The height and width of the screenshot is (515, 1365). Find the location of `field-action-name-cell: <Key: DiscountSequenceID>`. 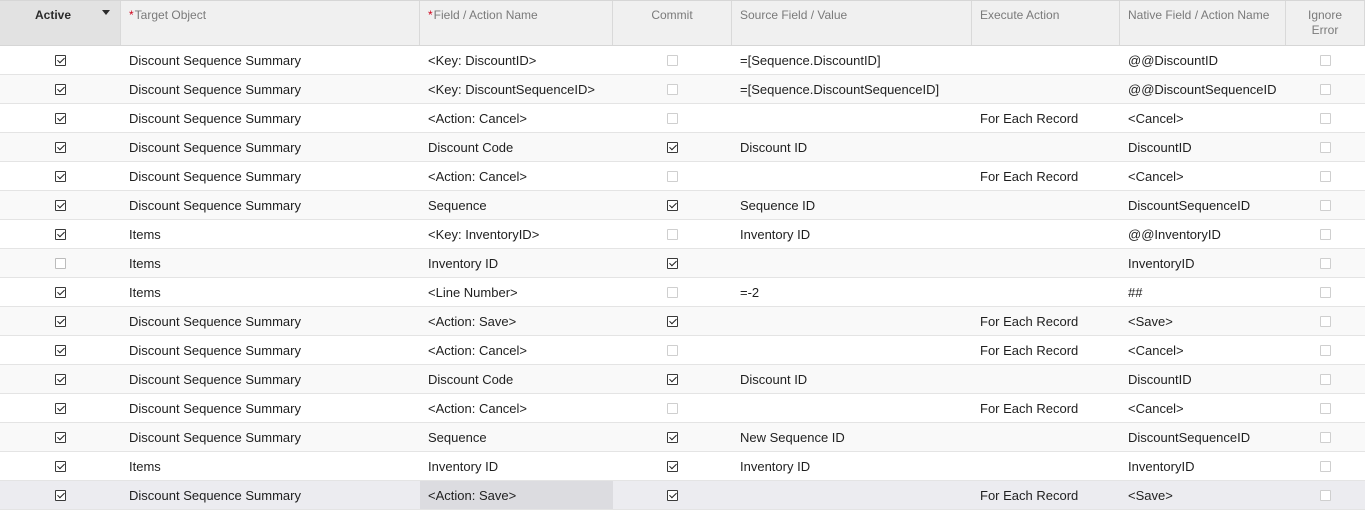

field-action-name-cell: <Key: DiscountSequenceID> is located at coordinates (516, 89).